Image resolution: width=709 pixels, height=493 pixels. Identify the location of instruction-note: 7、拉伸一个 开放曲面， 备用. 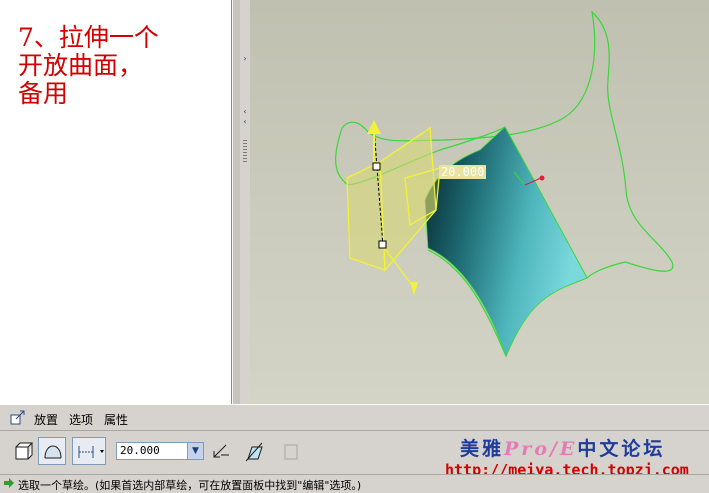
(88, 66).